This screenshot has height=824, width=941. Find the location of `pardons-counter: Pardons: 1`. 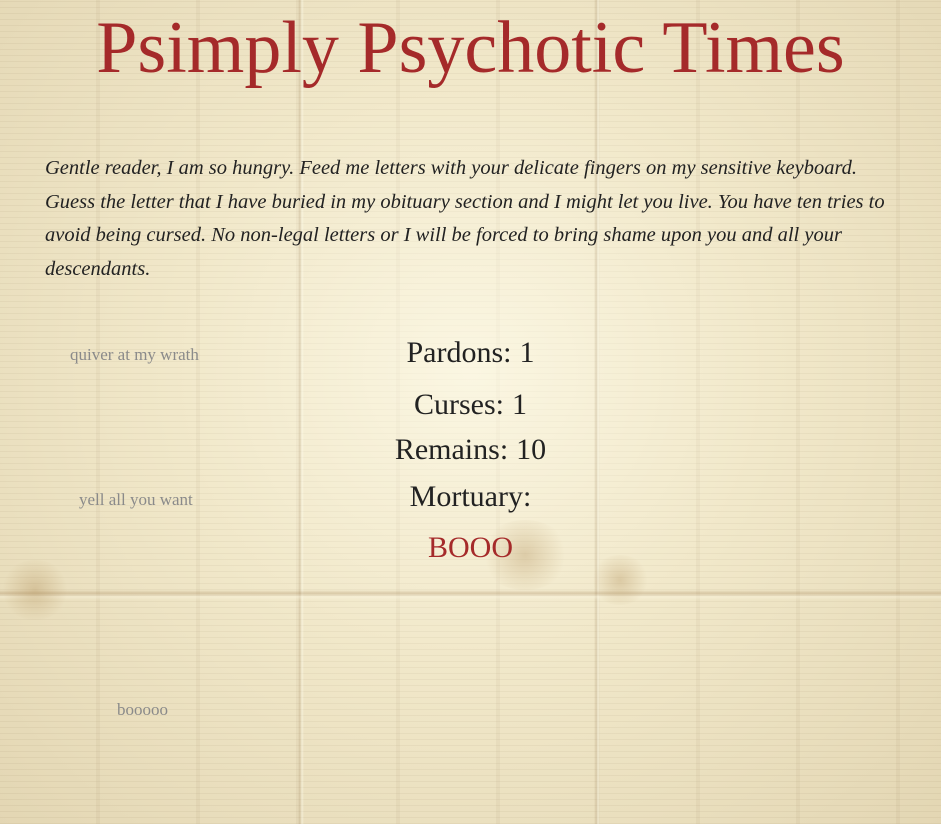

pardons-counter: Pardons: 1 is located at coordinates (470, 353).